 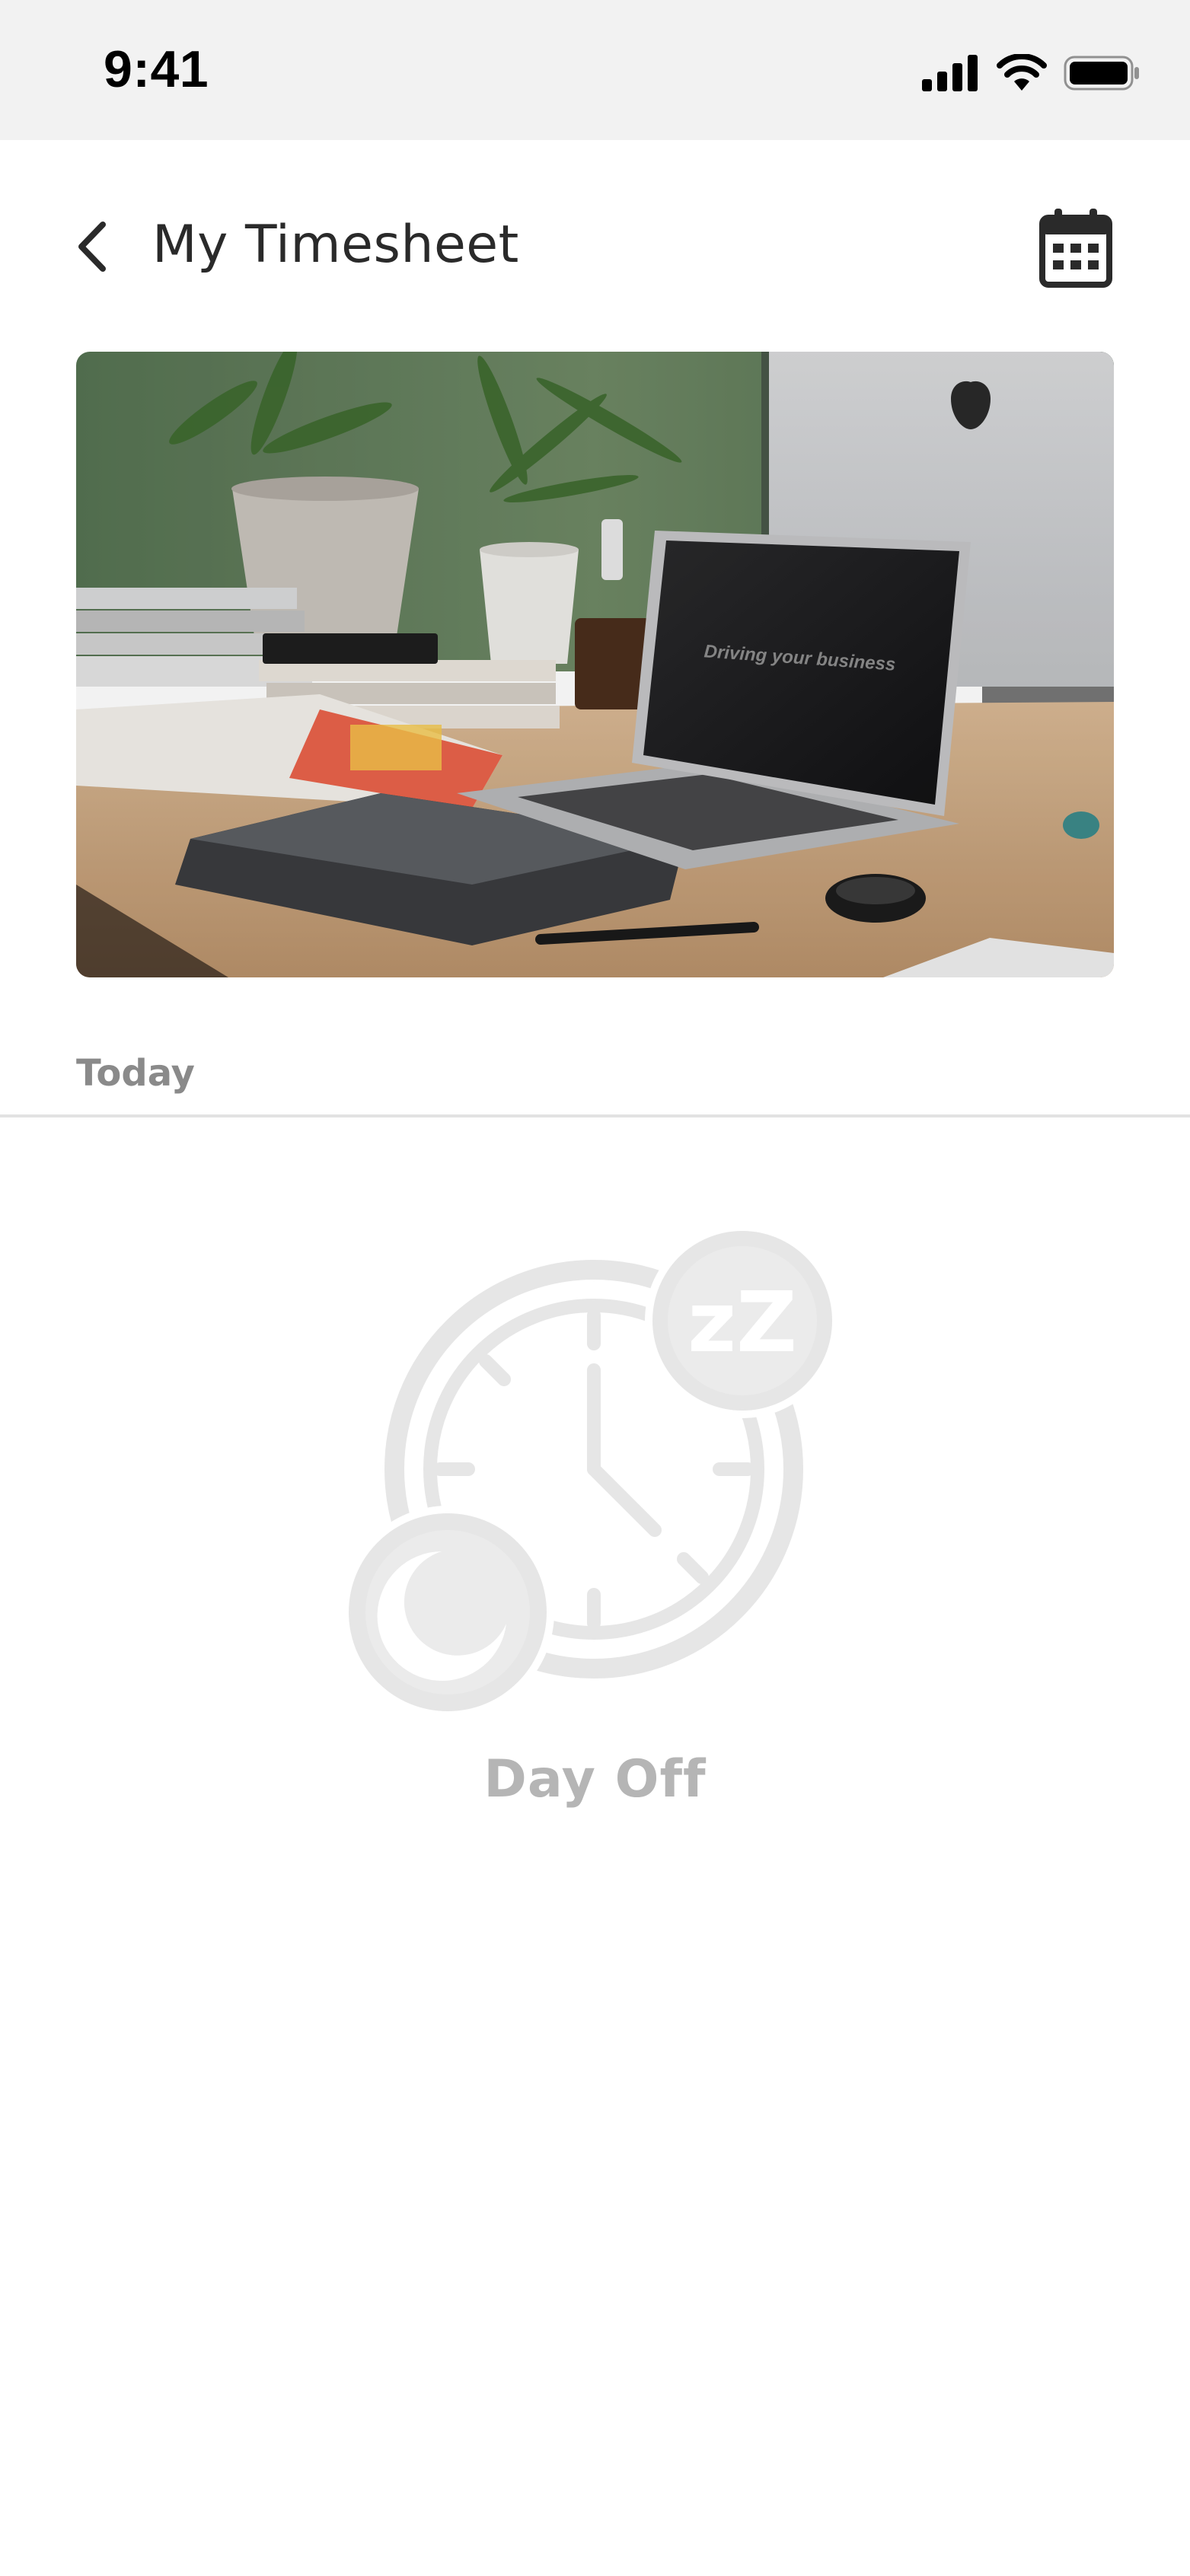 I want to click on status-time: 9:41, so click(x=156, y=69).